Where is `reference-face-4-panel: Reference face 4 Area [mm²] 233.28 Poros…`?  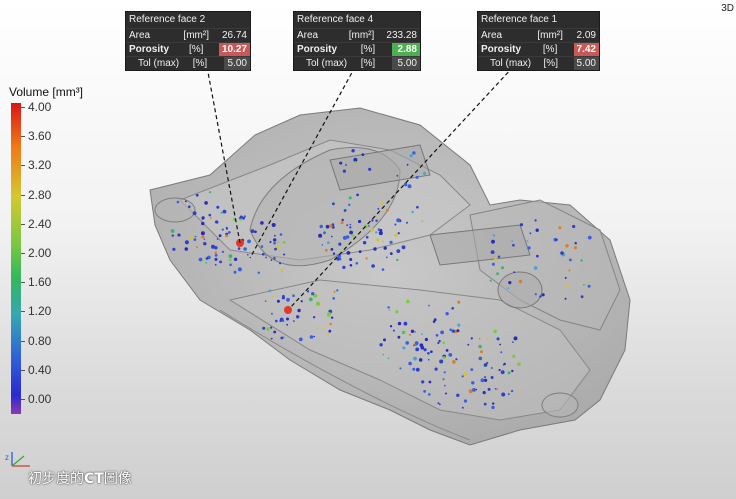
reference-face-4-panel: Reference face 4 Area [mm²] 233.28 Poros… is located at coordinates (357, 41).